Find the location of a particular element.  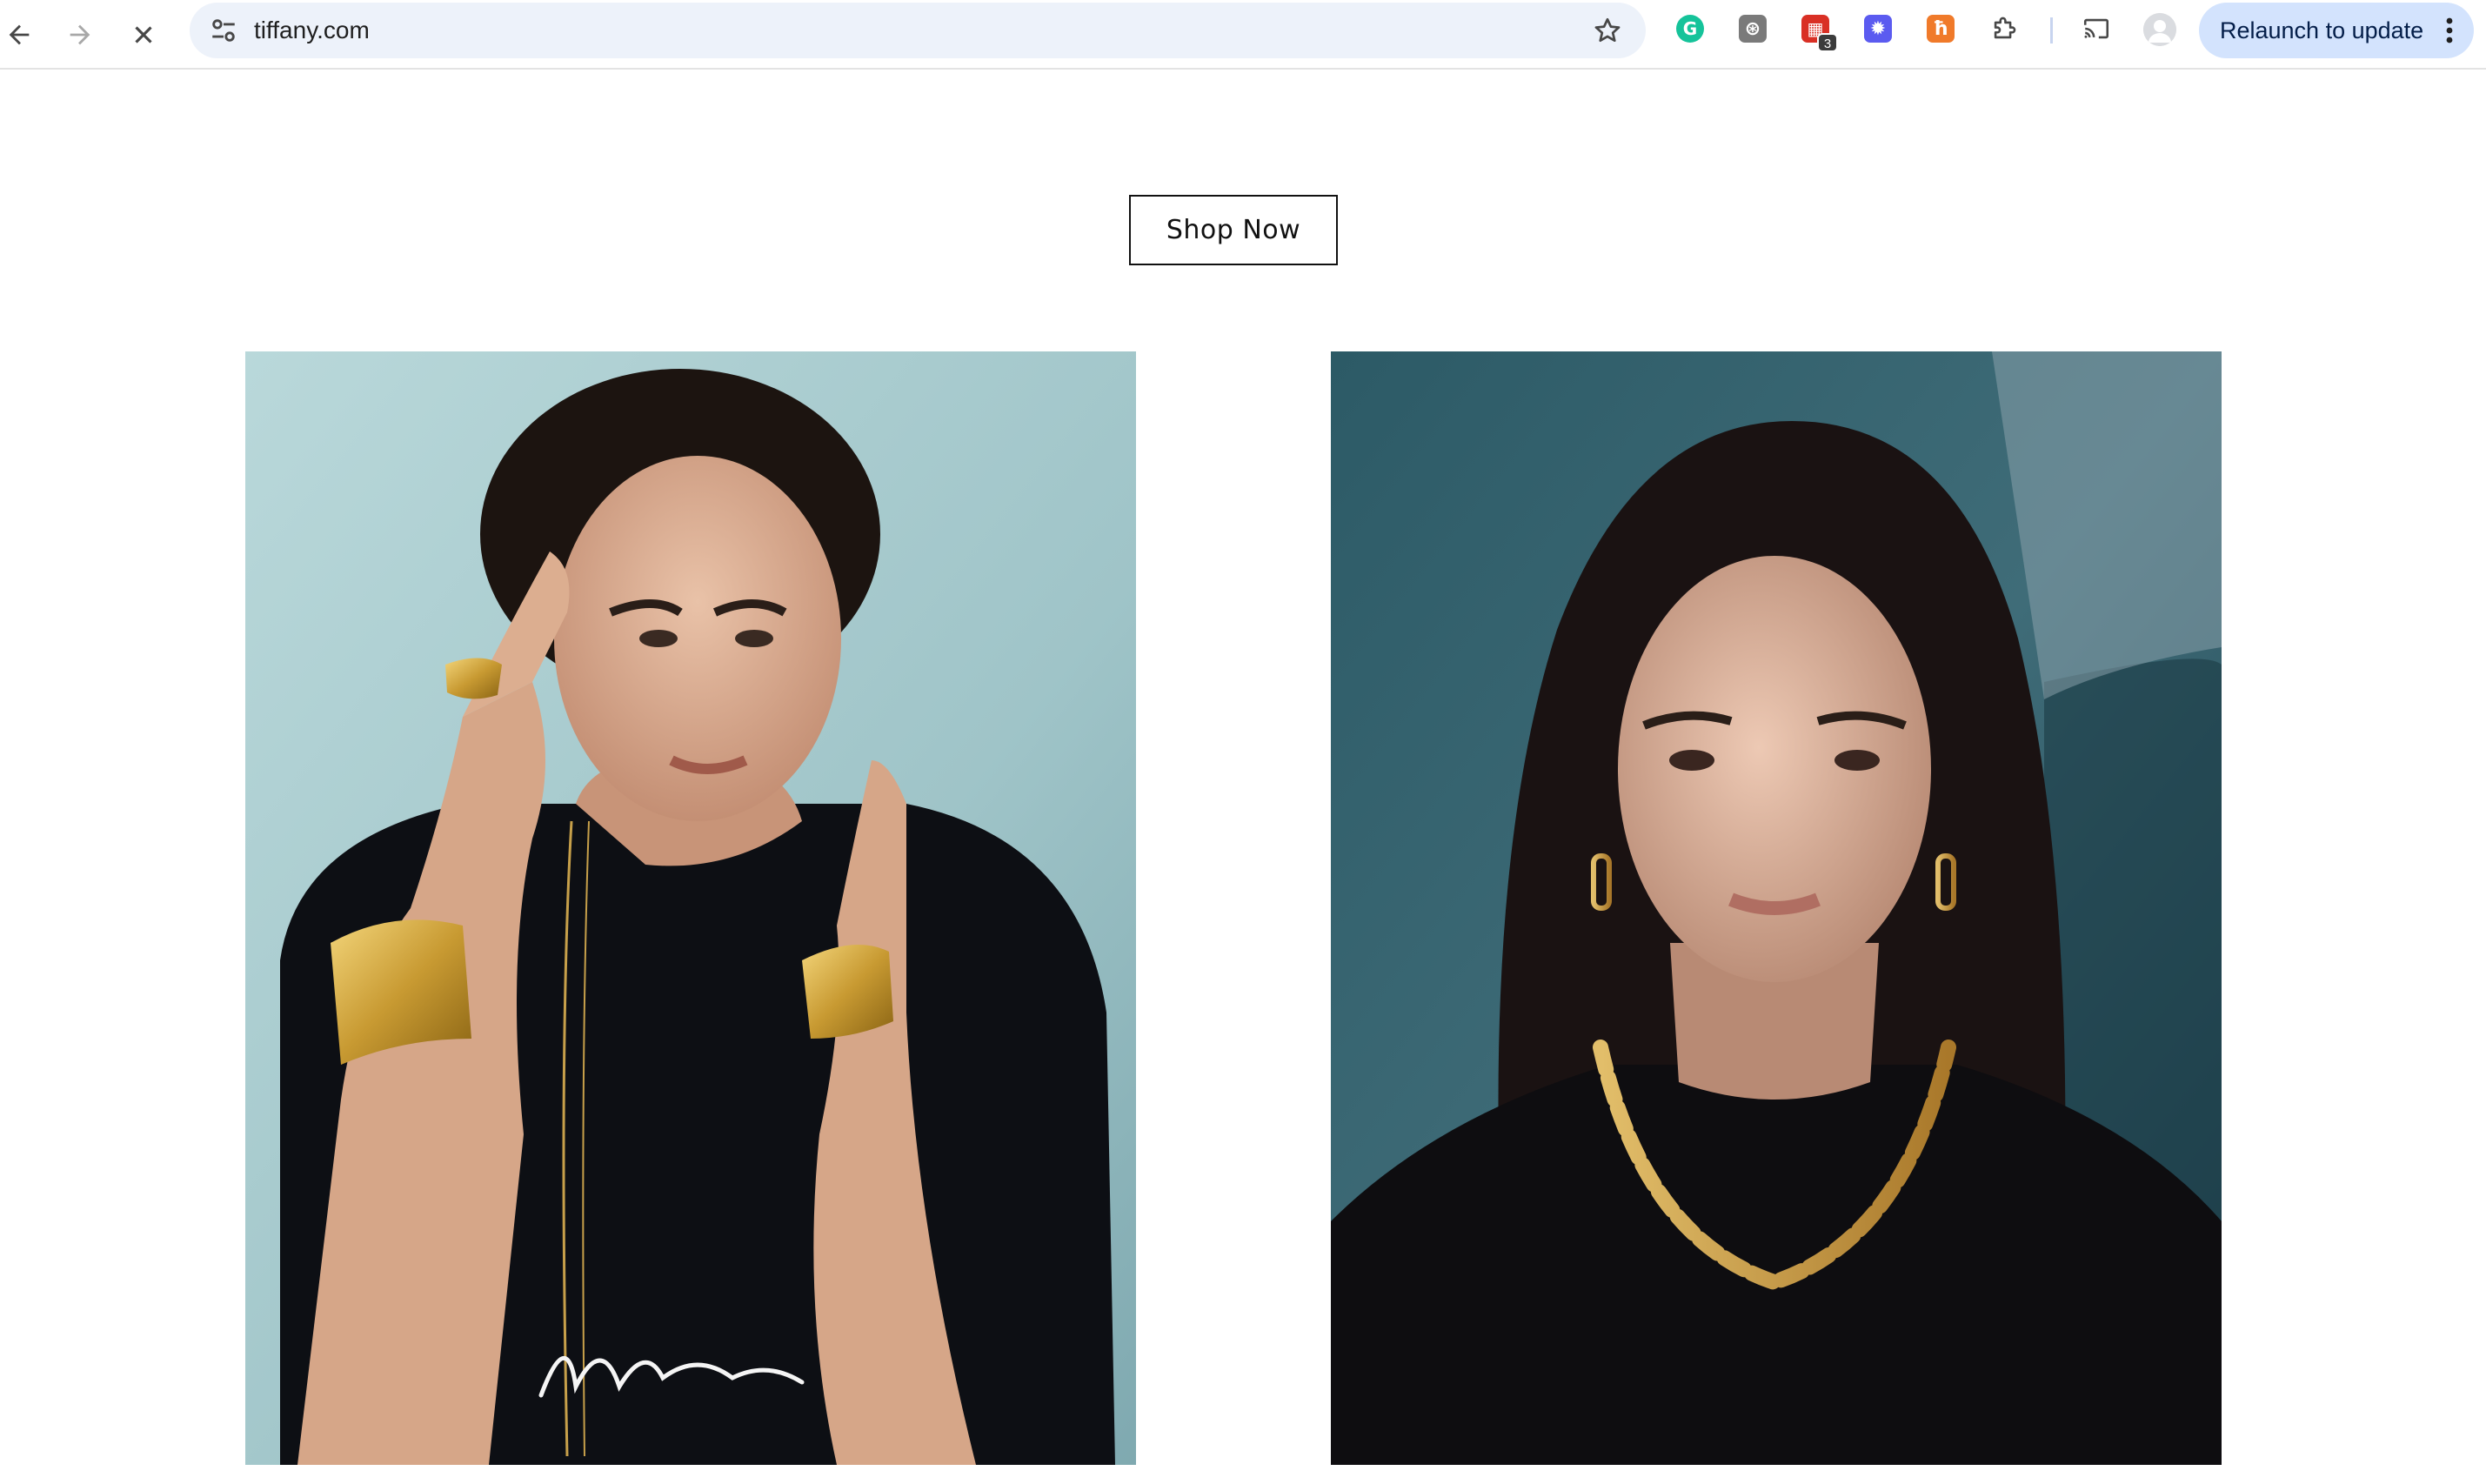

relaunch-label: Relaunch to update is located at coordinates (2322, 30).